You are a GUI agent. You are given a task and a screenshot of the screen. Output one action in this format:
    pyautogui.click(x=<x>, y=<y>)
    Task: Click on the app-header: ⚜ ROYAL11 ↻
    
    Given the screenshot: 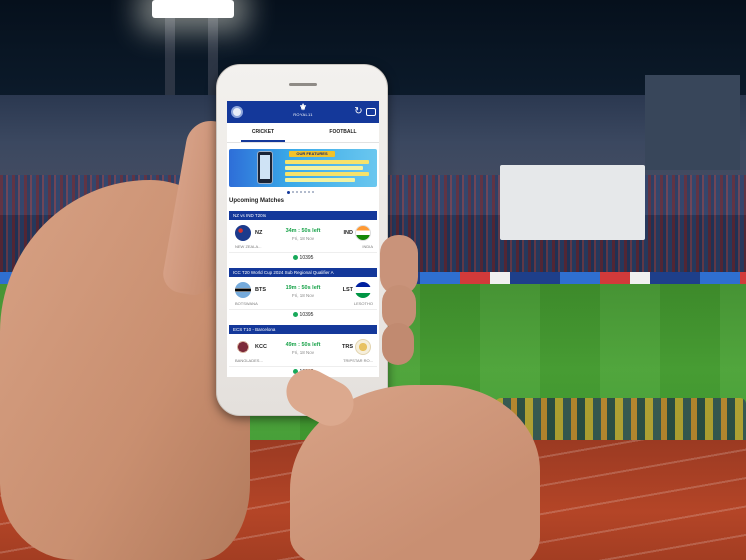 What is the action you would take?
    pyautogui.click(x=303, y=112)
    